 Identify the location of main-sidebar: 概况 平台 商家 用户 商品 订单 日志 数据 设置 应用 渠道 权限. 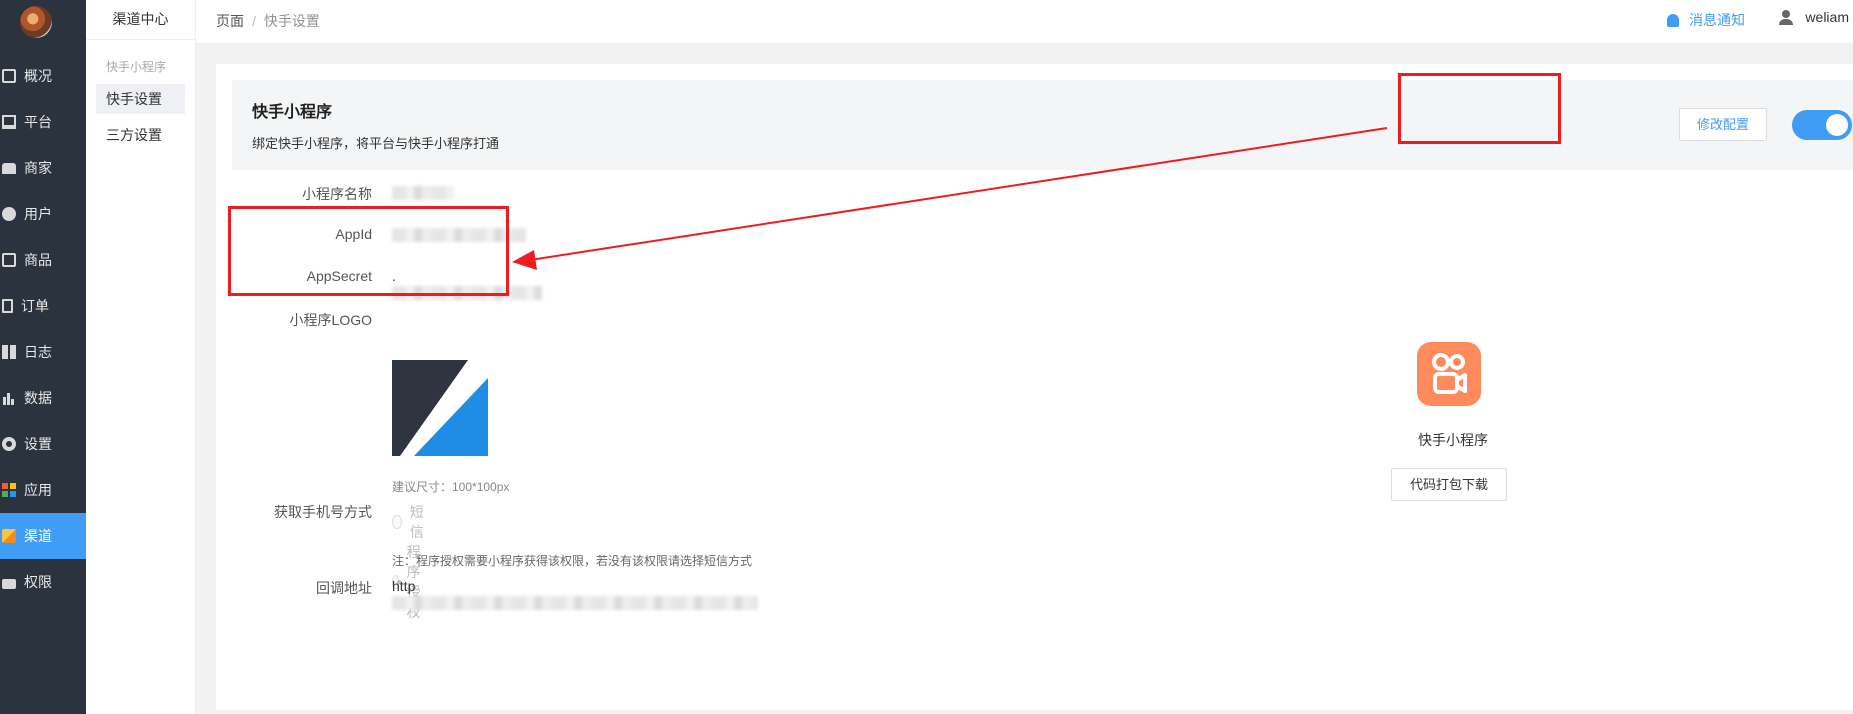
(43, 357).